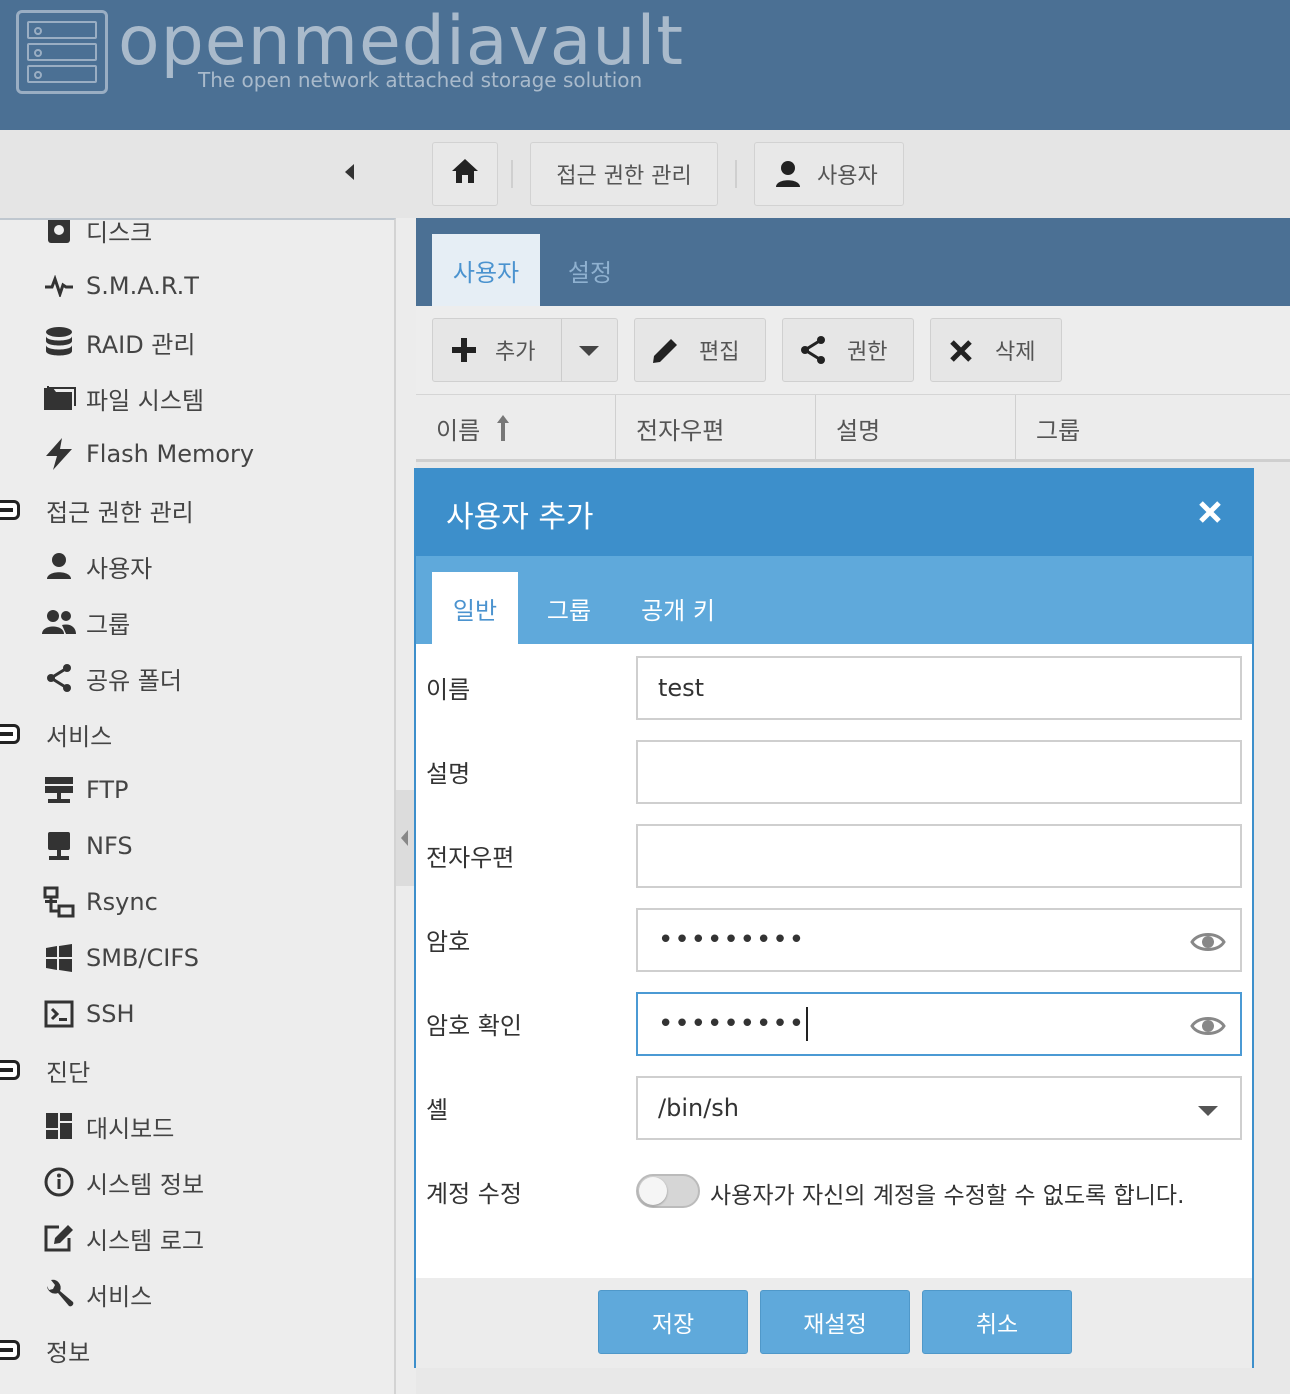 This screenshot has height=1394, width=1290. Describe the element at coordinates (807, 1024) in the screenshot. I see `text-cursor` at that location.